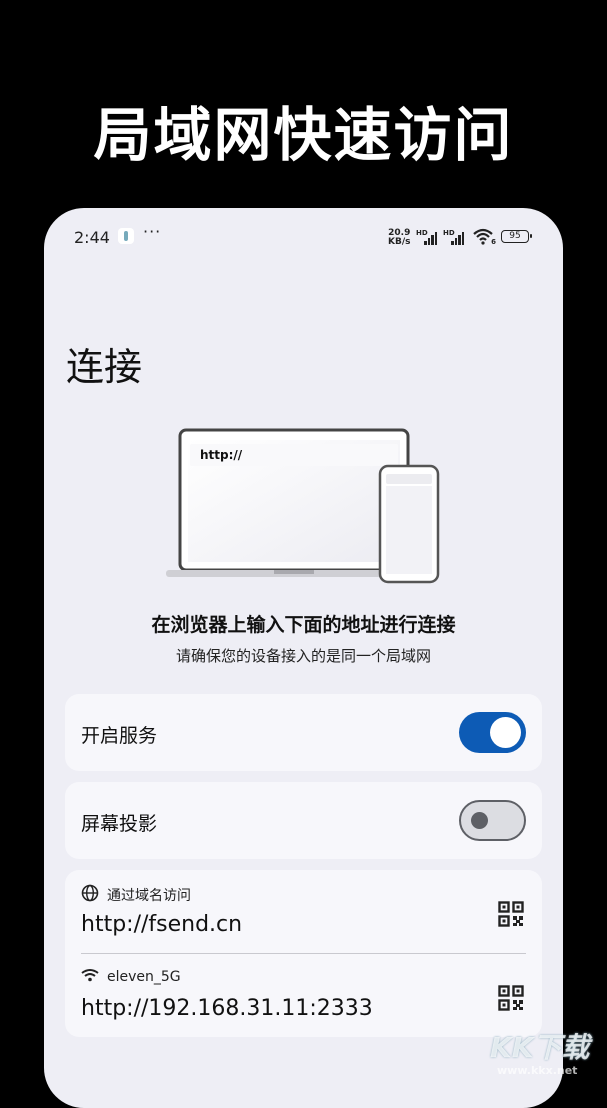 The width and height of the screenshot is (607, 1108). What do you see at coordinates (303, 237) in the screenshot?
I see `status-bar: 2:44 ··· 20.9 KB/s HD HD 6 95` at bounding box center [303, 237].